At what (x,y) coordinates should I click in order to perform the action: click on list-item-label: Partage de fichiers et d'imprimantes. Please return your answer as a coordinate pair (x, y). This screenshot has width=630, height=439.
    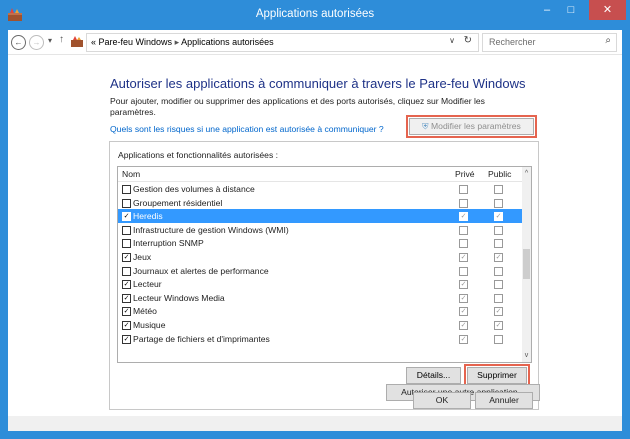
    Looking at the image, I should click on (201, 338).